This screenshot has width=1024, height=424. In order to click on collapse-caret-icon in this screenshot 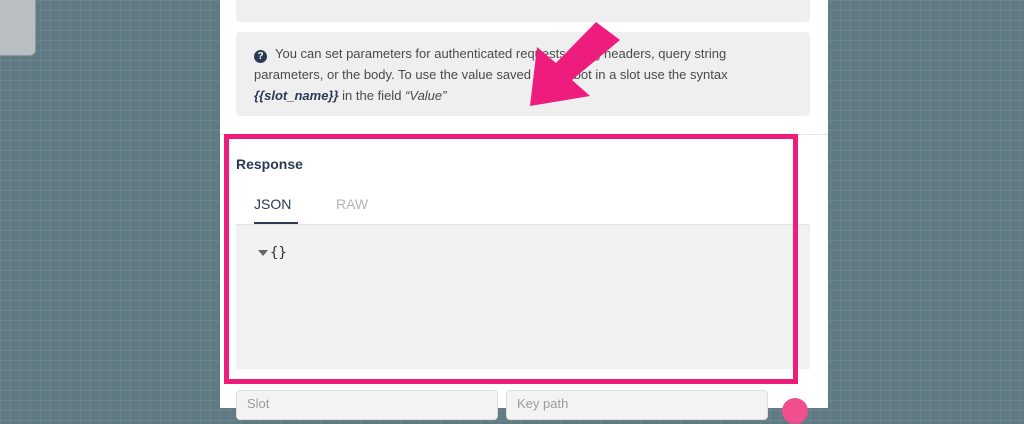, I will do `click(263, 253)`.